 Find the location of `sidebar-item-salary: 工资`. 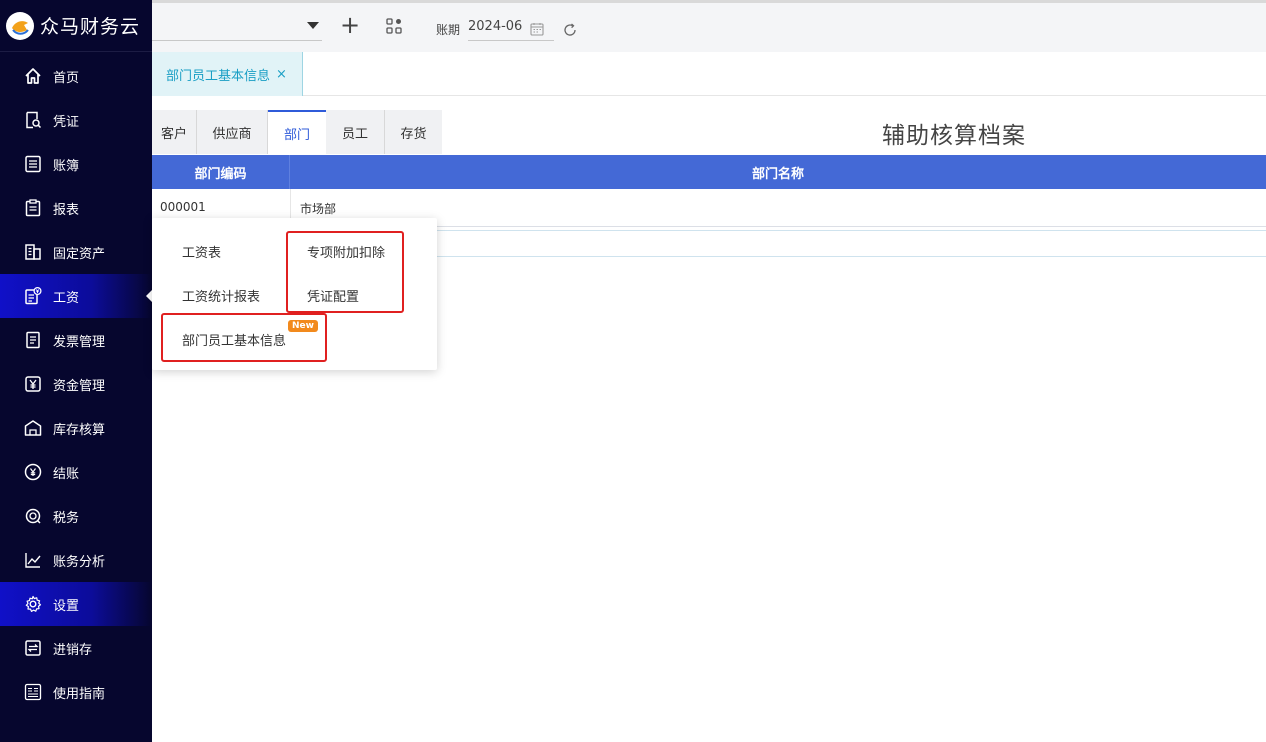

sidebar-item-salary: 工资 is located at coordinates (76, 296).